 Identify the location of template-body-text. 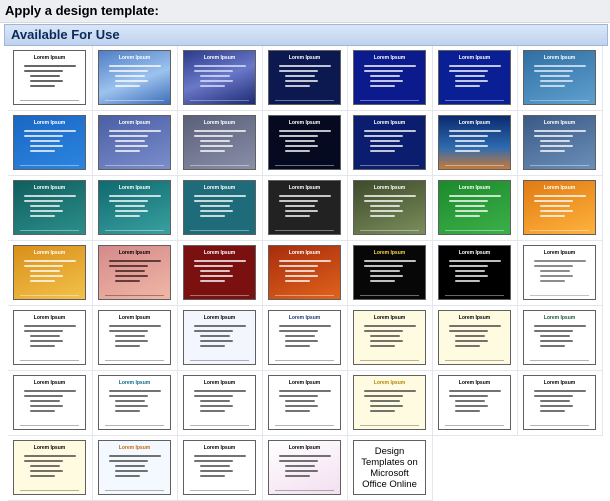
(51, 337).